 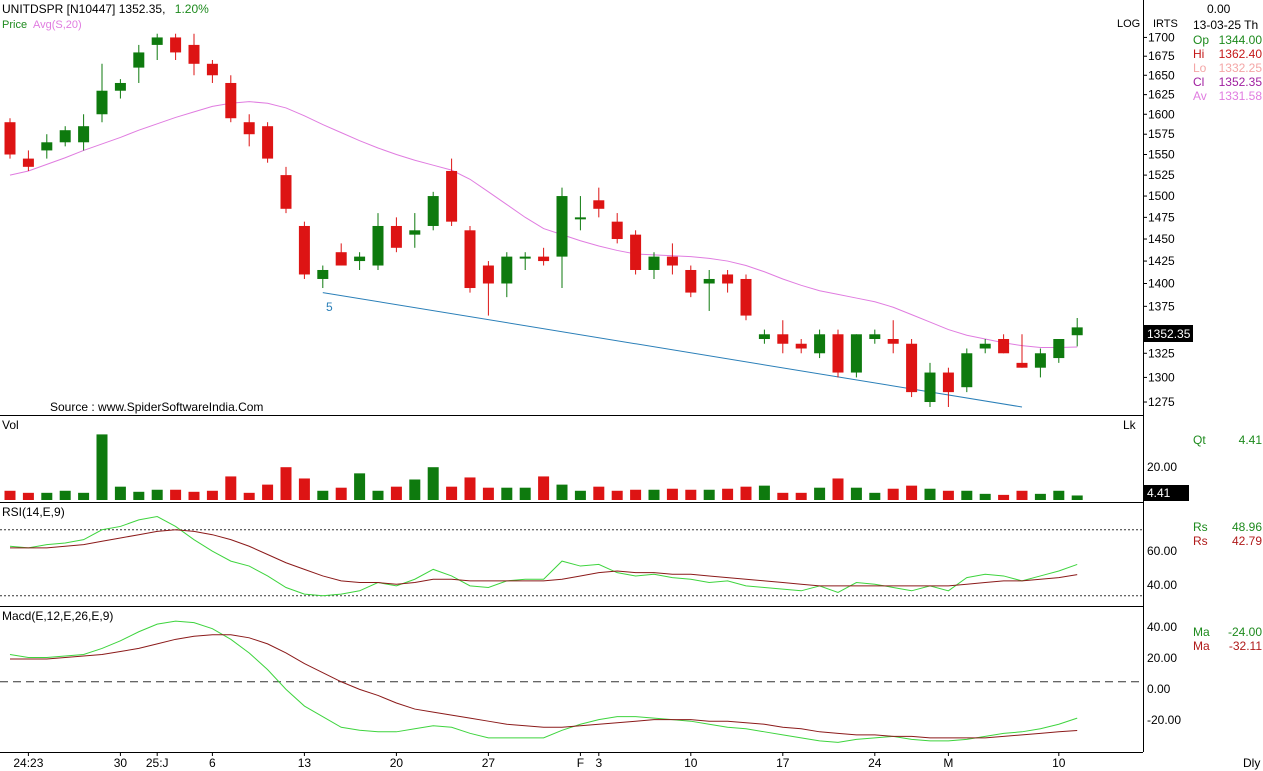 What do you see at coordinates (1161, 402) in the screenshot?
I see `price-tick-label: 1275` at bounding box center [1161, 402].